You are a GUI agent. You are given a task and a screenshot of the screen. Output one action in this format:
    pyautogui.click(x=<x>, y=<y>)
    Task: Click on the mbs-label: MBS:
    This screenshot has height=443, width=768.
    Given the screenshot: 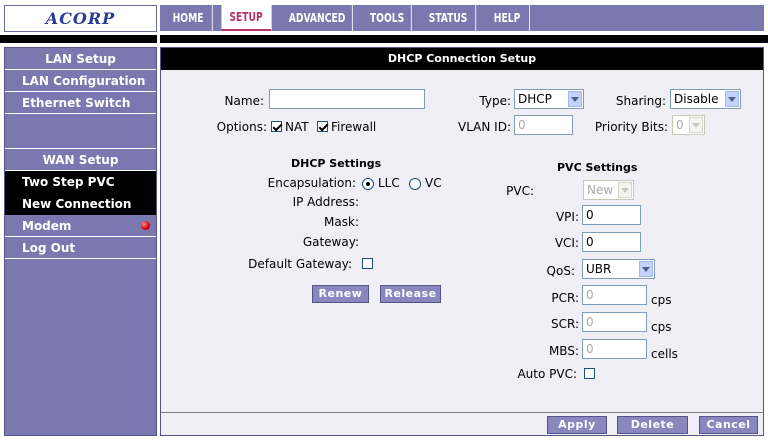 What is the action you would take?
    pyautogui.click(x=563, y=351)
    